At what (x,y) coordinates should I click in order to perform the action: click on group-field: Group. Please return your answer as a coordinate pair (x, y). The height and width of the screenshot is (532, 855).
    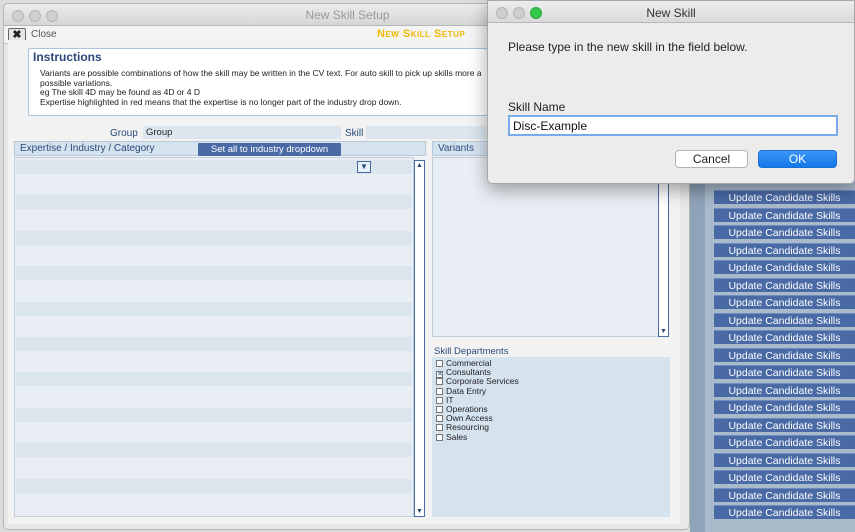
    Looking at the image, I should click on (242, 132).